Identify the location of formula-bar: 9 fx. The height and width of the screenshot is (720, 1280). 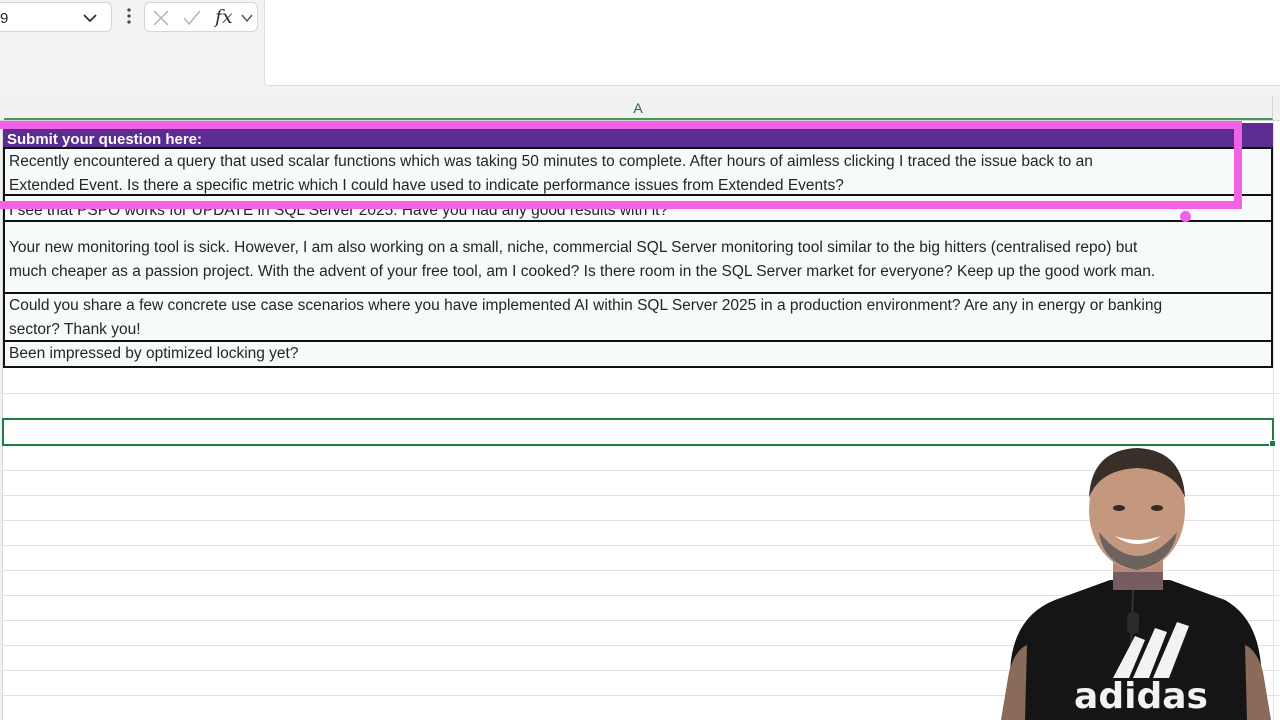
(640, 48).